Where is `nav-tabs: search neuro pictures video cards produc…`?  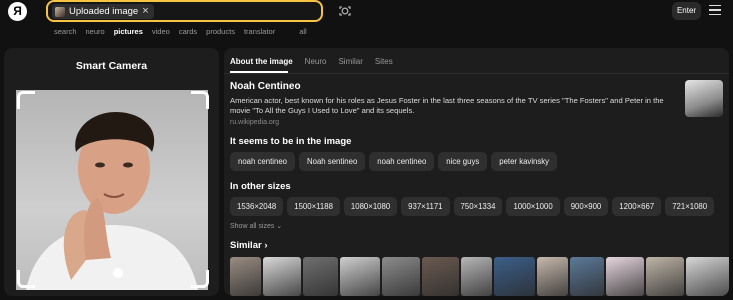
nav-tabs: search neuro pictures video cards produc… is located at coordinates (185, 31).